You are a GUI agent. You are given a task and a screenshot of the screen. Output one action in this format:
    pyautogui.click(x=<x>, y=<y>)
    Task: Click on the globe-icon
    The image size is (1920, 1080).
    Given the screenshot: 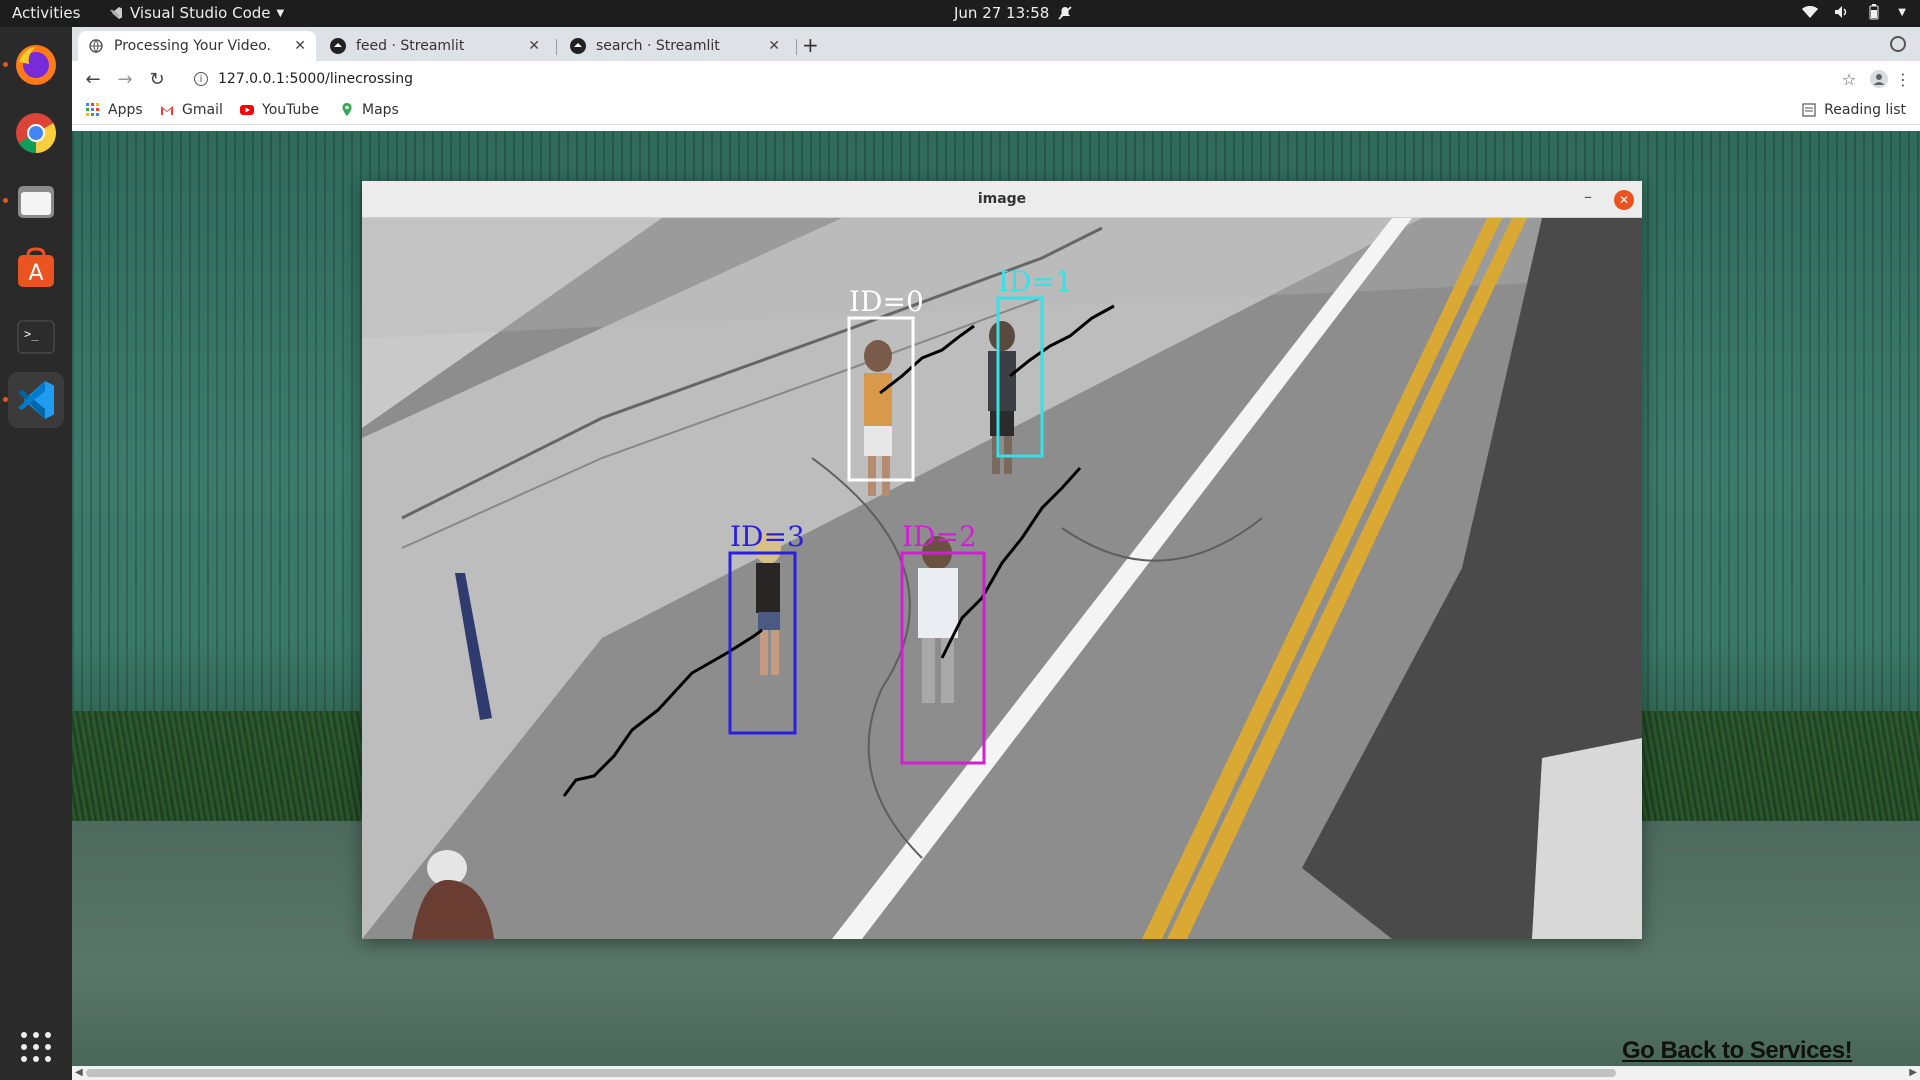 What is the action you would take?
    pyautogui.click(x=96, y=46)
    